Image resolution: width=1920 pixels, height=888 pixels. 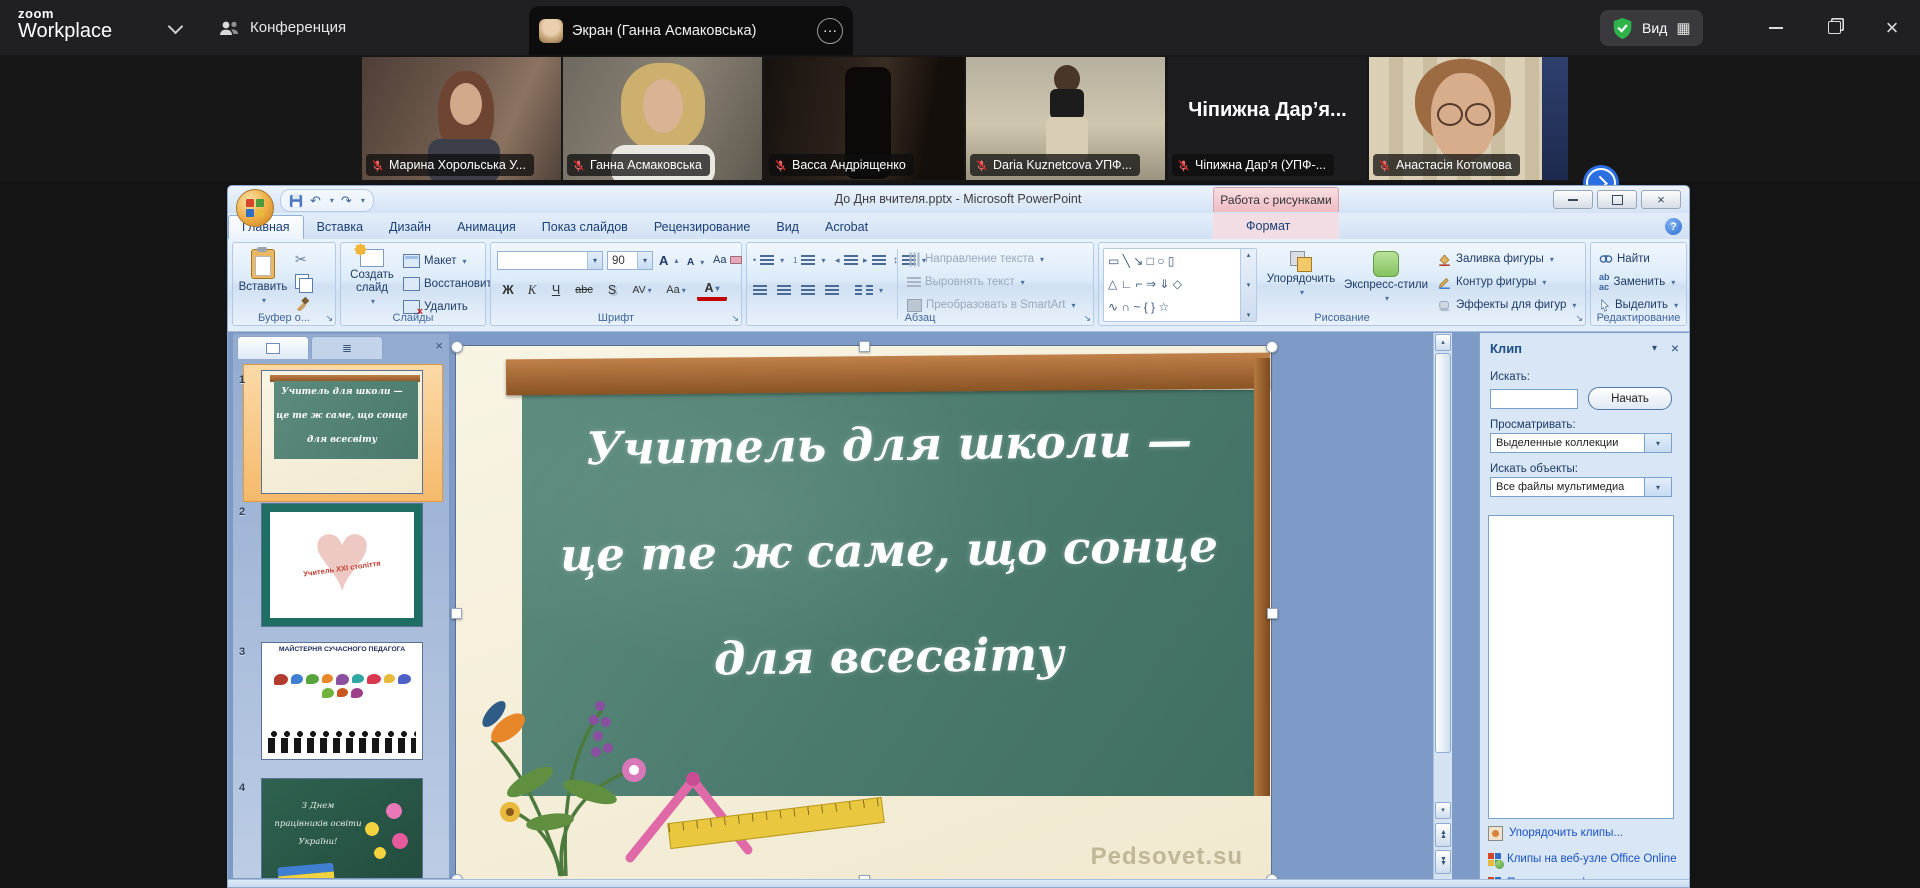 I want to click on decrease-indent-button: ◂, so click(x=846, y=260).